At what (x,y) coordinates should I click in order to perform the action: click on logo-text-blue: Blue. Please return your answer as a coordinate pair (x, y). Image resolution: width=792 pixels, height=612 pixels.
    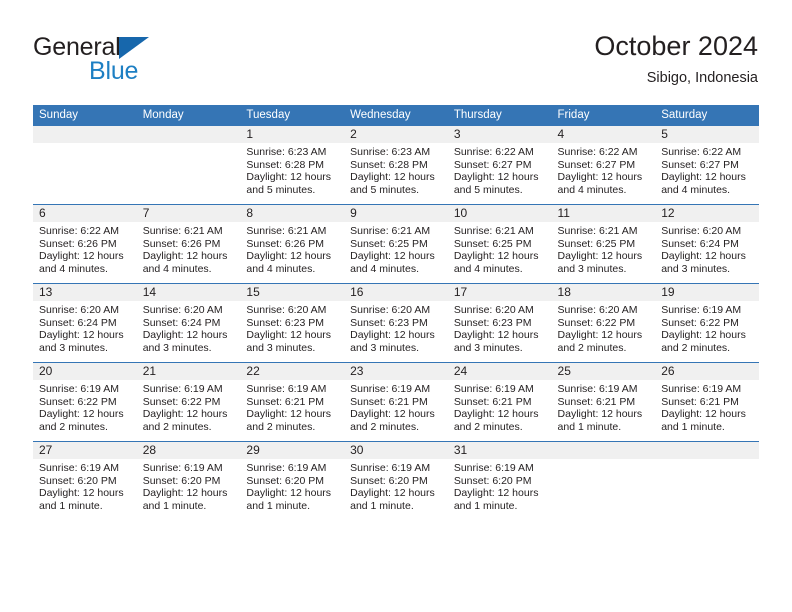
    Looking at the image, I should click on (114, 71).